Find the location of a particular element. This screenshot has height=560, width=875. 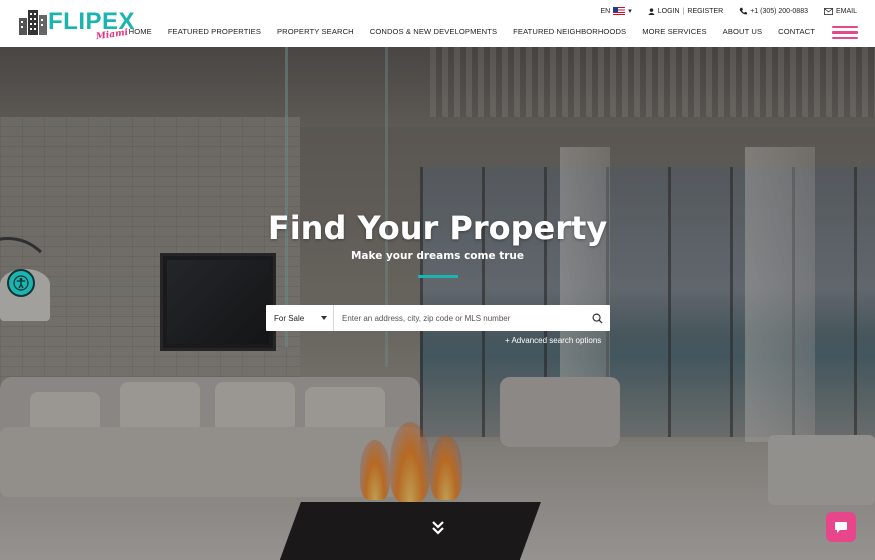

advanced-search-link: + Advanced search options is located at coordinates (553, 340).